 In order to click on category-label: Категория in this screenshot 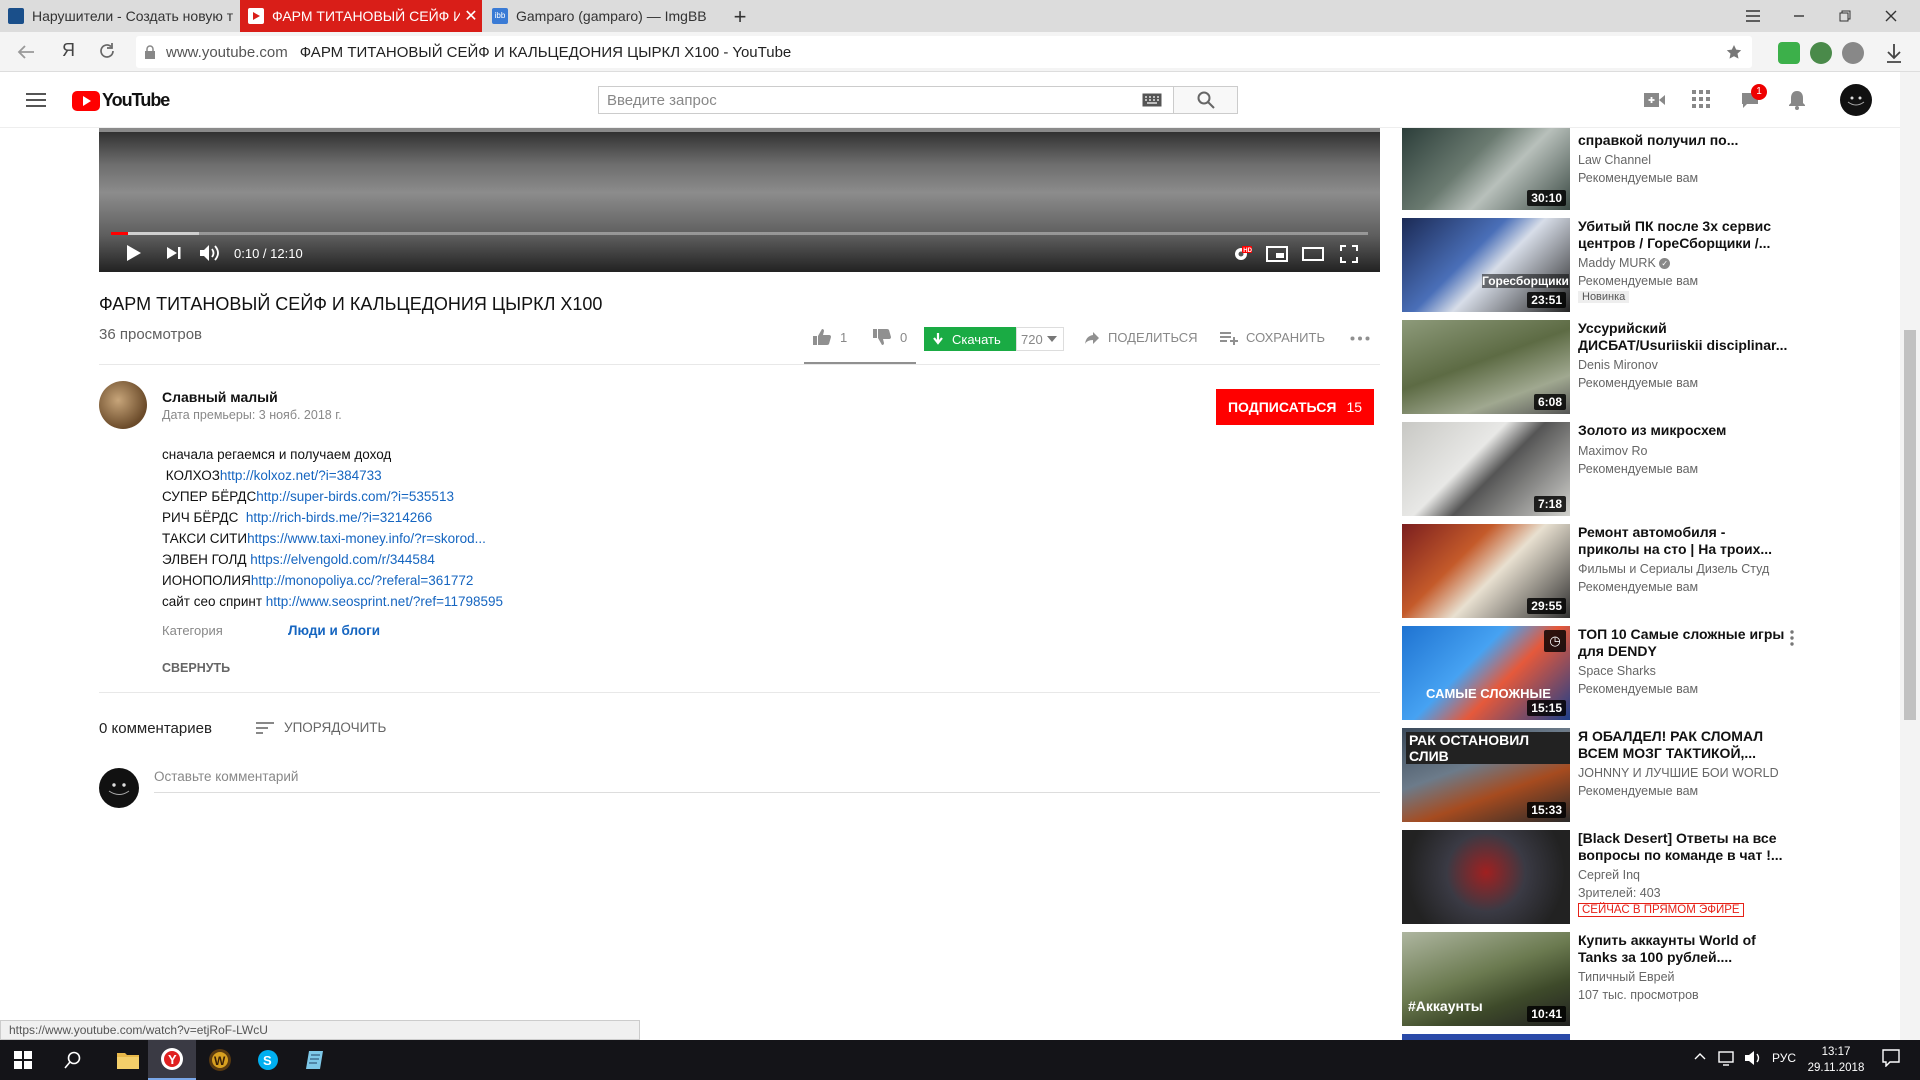, I will do `click(192, 630)`.